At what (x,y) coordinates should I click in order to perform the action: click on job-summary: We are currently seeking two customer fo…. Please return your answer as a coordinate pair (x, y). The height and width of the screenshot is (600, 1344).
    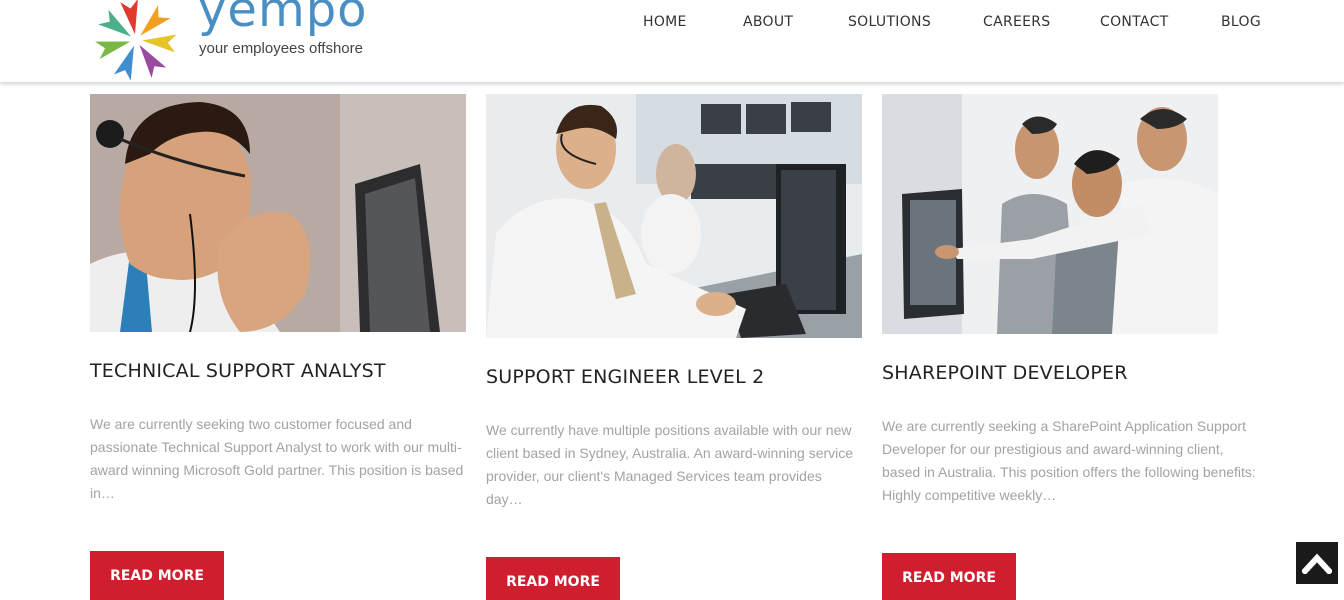
    Looking at the image, I should click on (277, 458).